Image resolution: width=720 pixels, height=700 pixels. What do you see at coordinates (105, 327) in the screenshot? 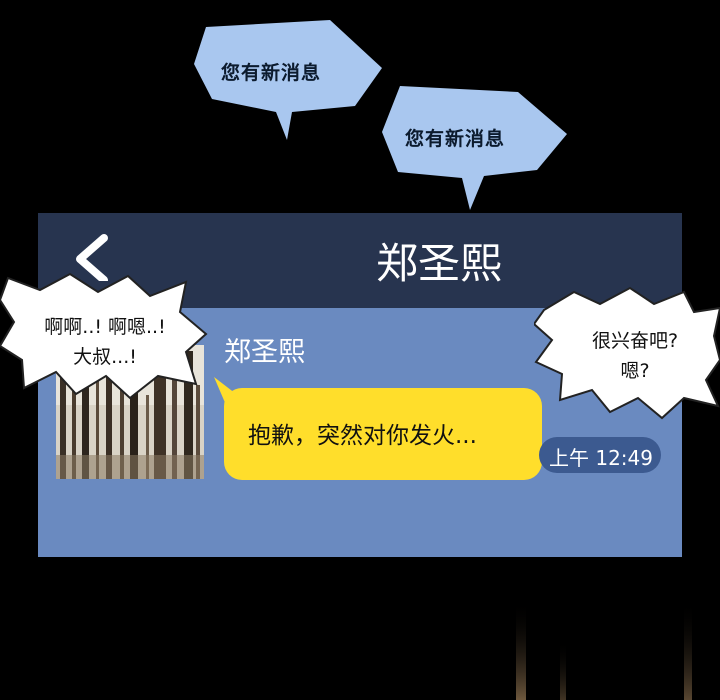
I see `shout-left-line-1: 啊啊..! 啊嗯..!` at bounding box center [105, 327].